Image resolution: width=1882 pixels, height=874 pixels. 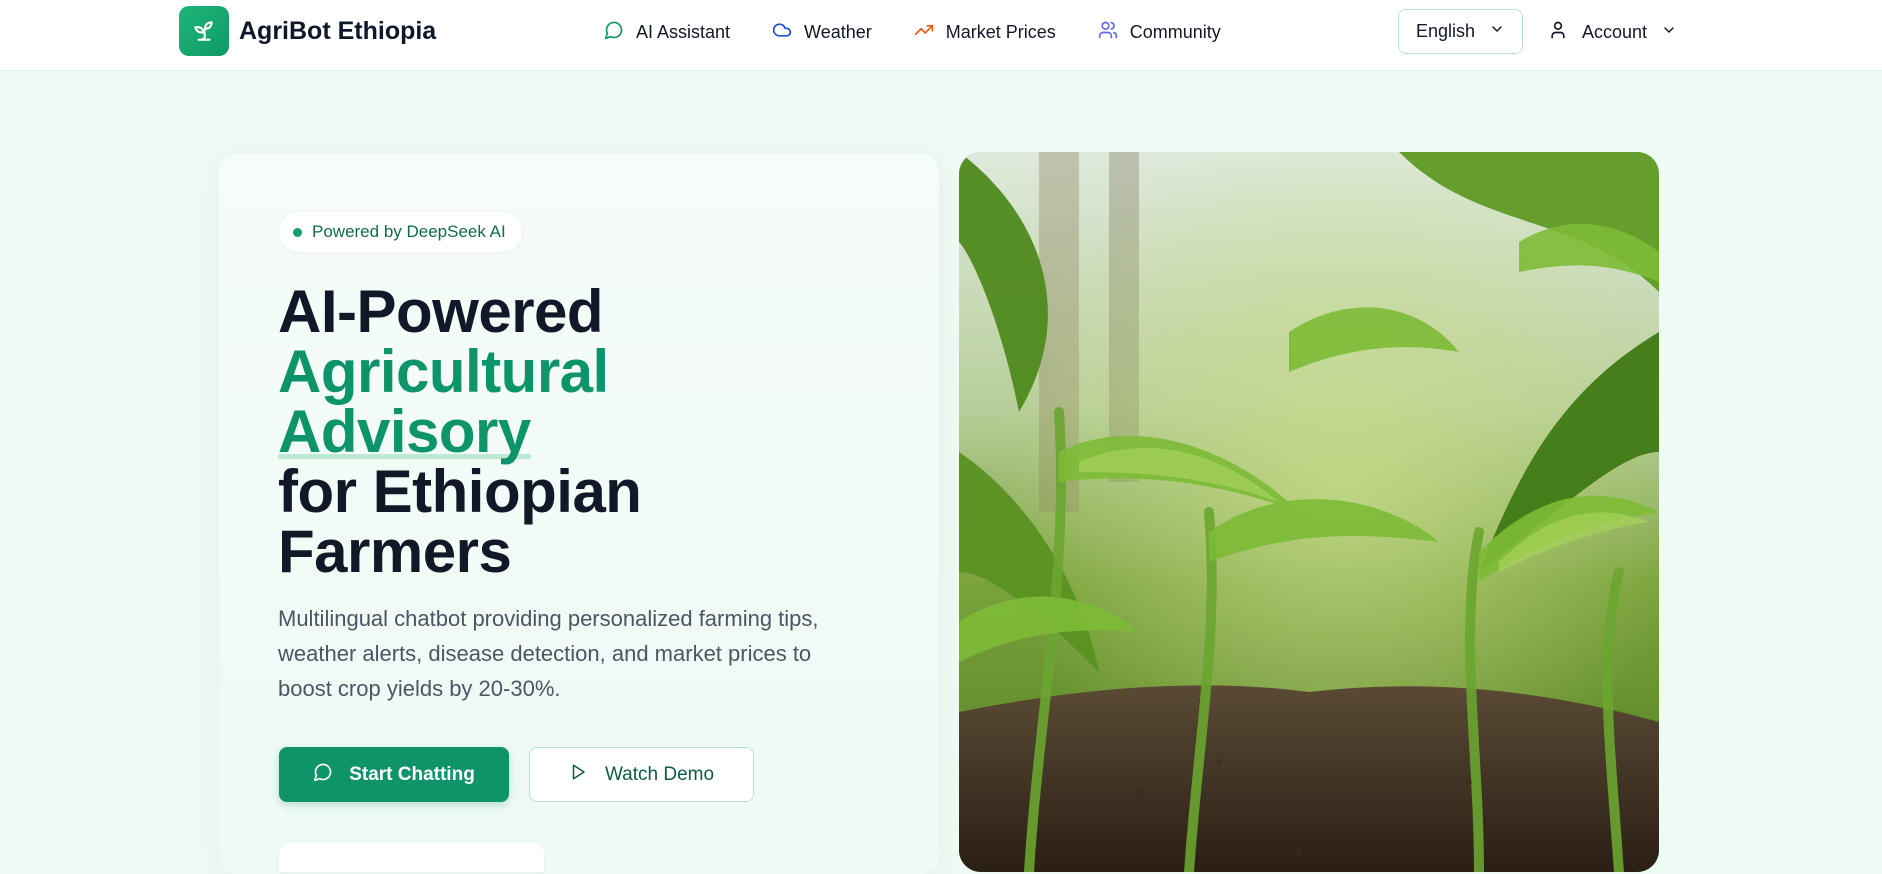 What do you see at coordinates (441, 311) in the screenshot?
I see `headline-line: AI-Powered` at bounding box center [441, 311].